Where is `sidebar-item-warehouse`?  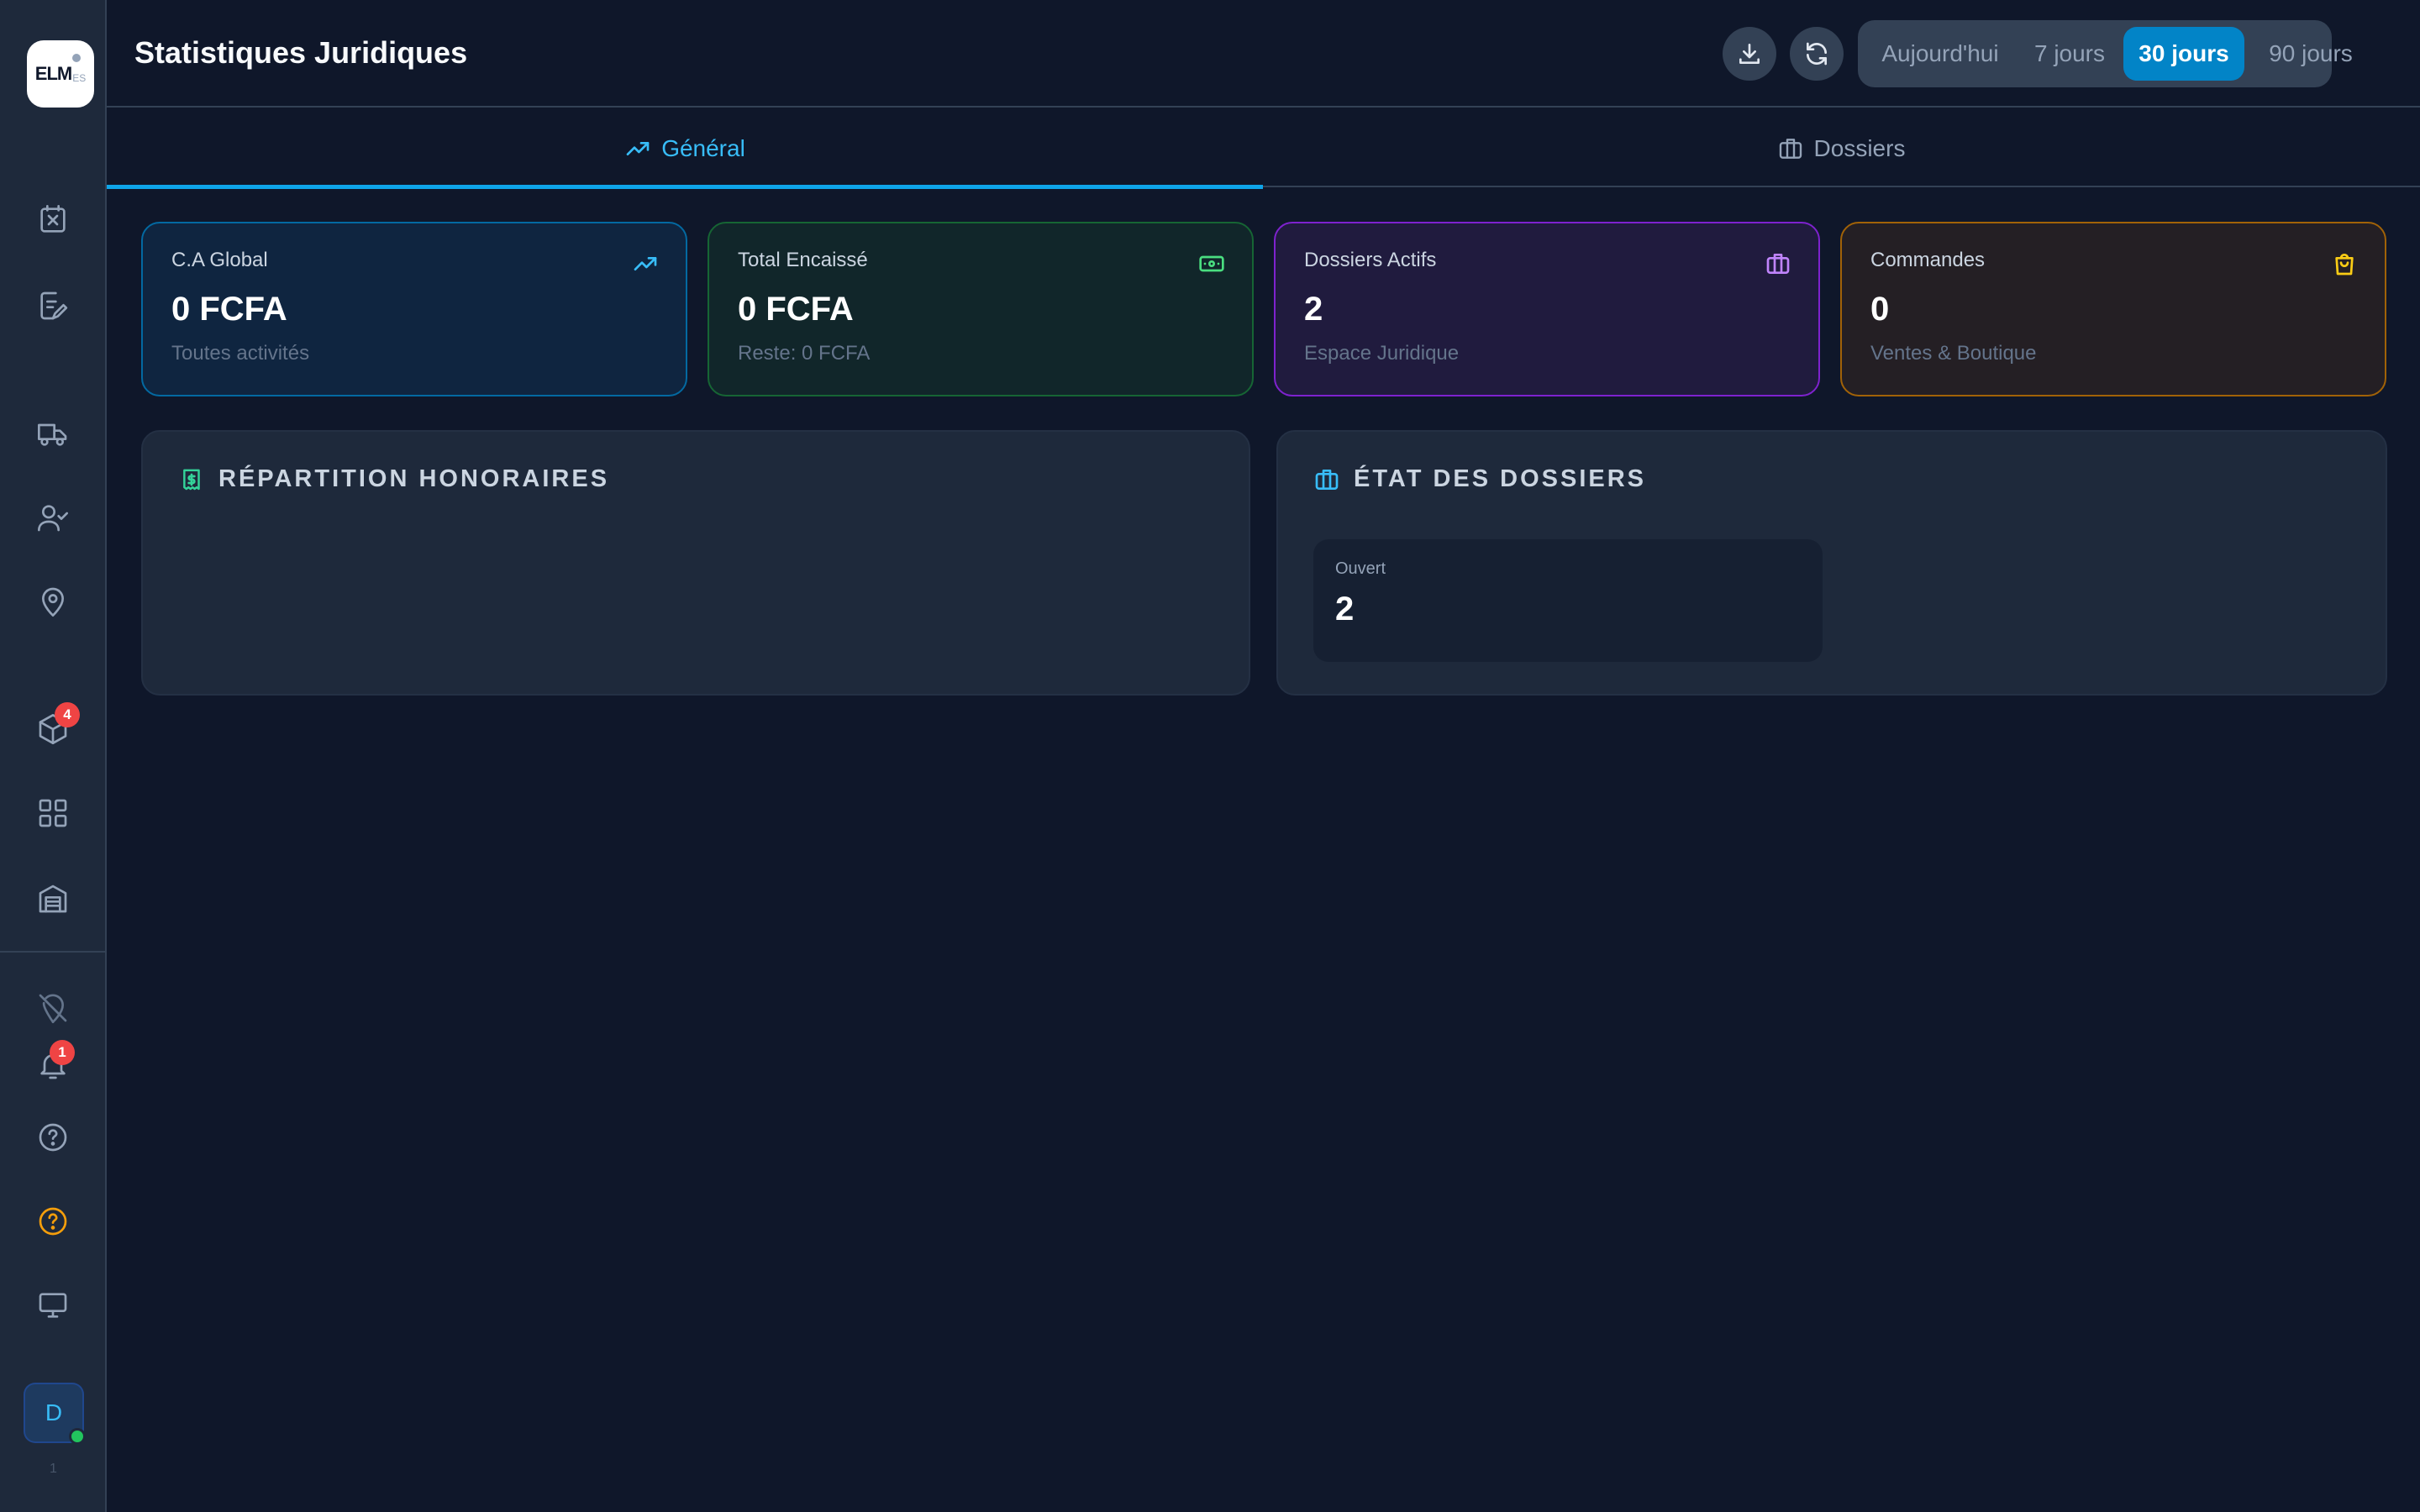 sidebar-item-warehouse is located at coordinates (53, 899).